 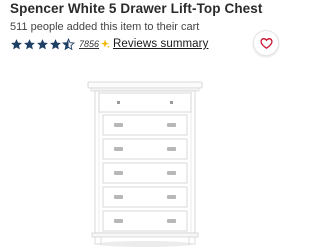 I want to click on sparkle-icon, so click(x=105, y=44).